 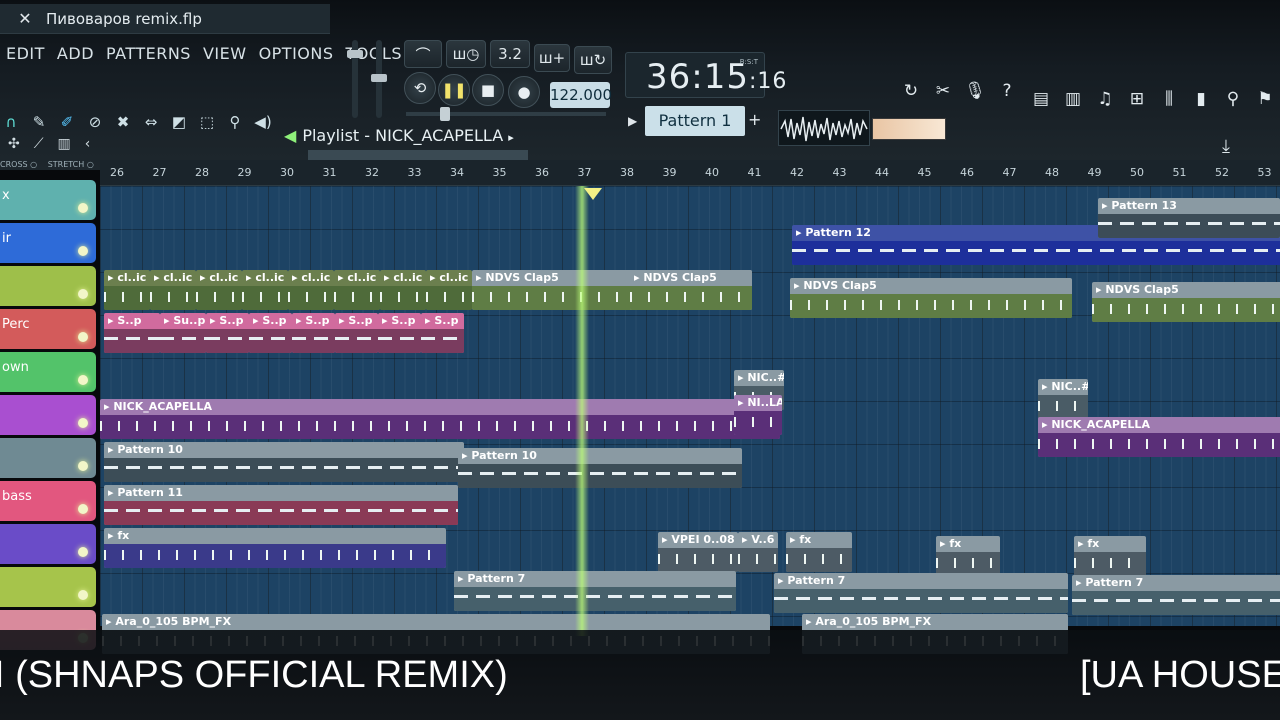 What do you see at coordinates (75, 53) in the screenshot?
I see `menu-add: ADD` at bounding box center [75, 53].